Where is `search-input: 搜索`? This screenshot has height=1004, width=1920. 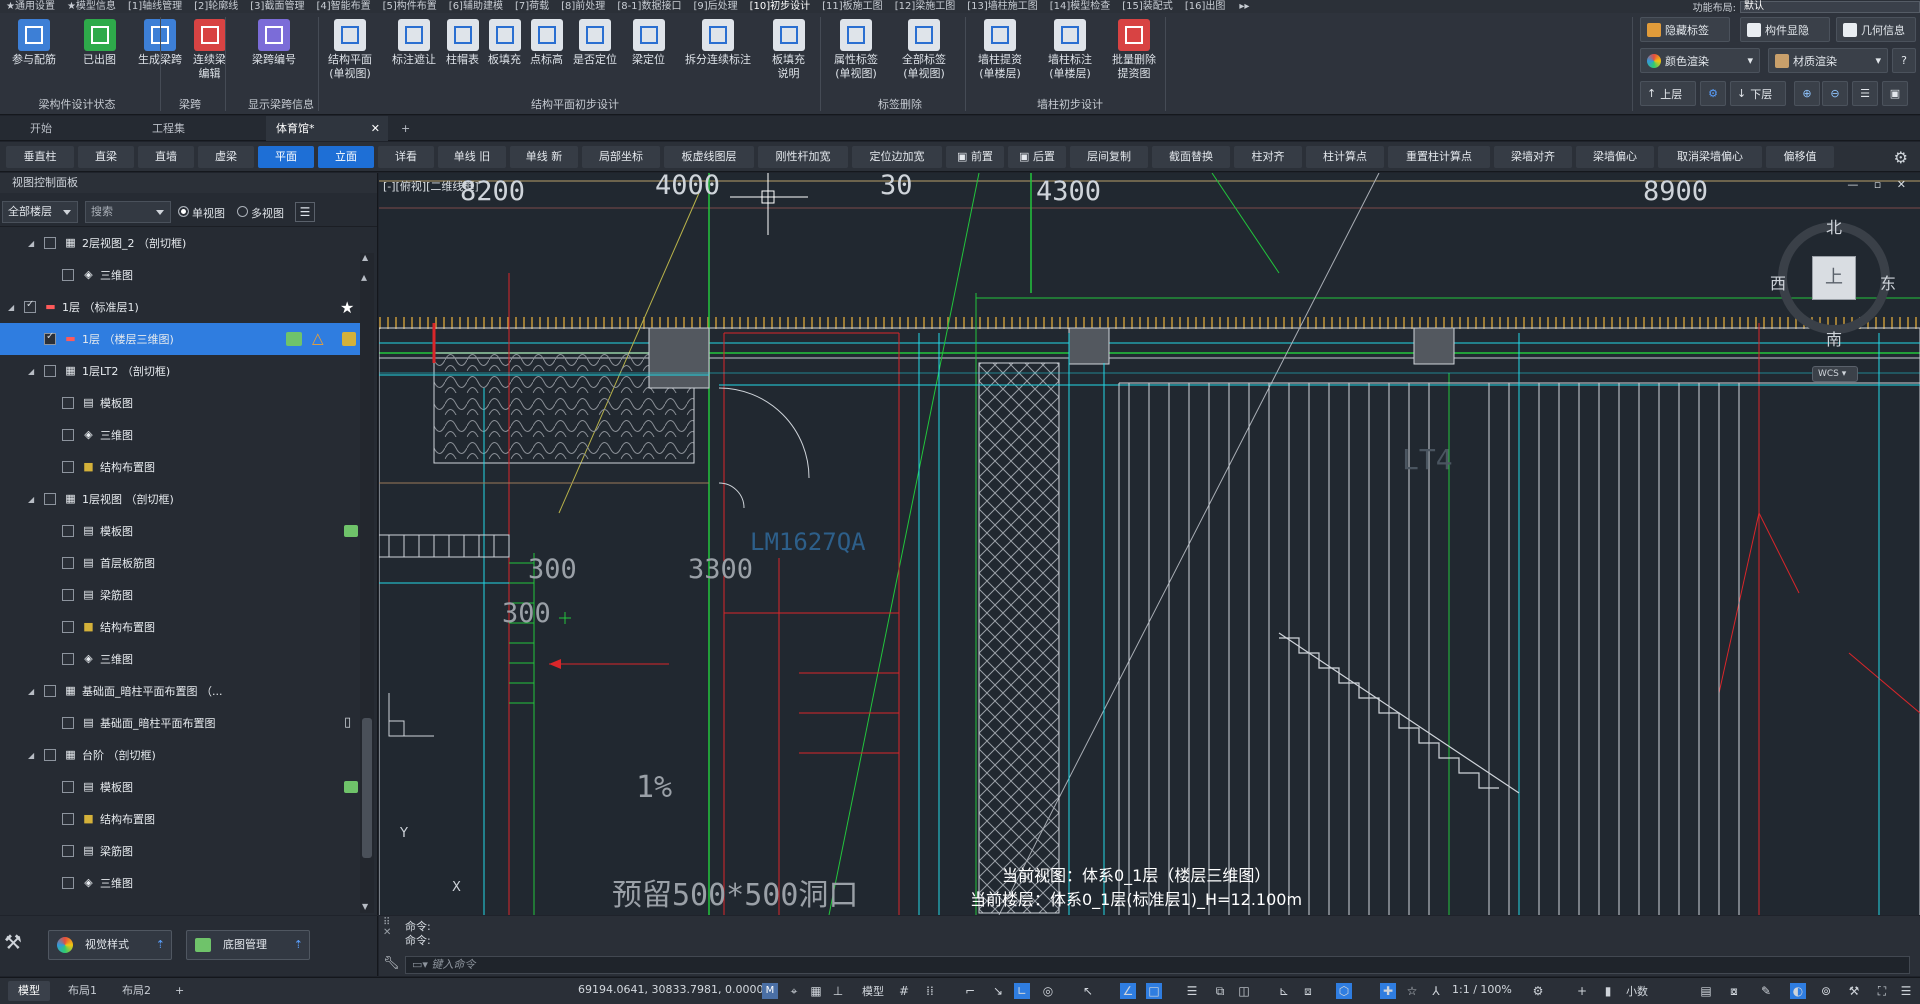
search-input: 搜索 is located at coordinates (128, 212).